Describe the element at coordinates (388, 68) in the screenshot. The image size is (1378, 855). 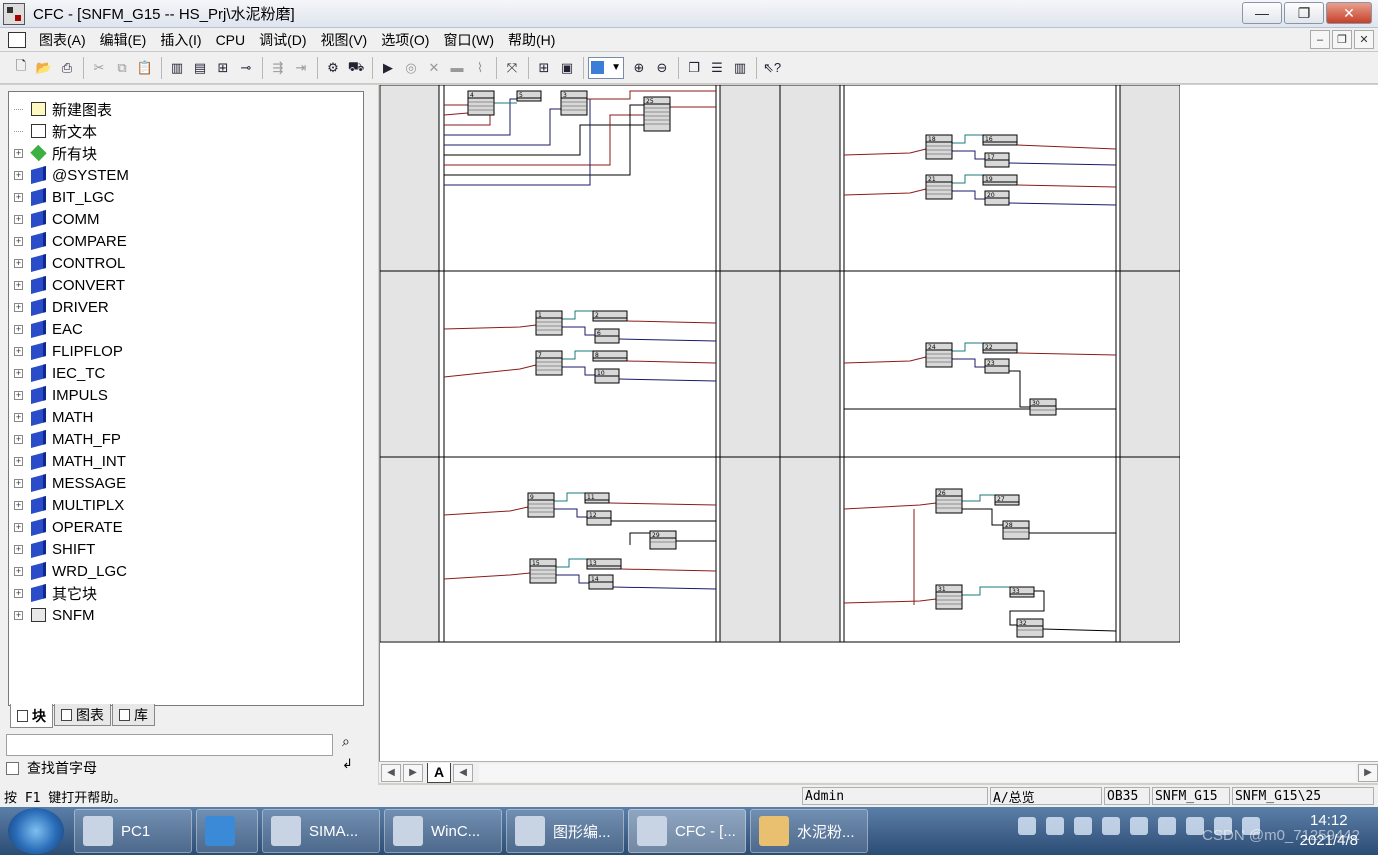
I see `test-mode-icon: ▶` at that location.